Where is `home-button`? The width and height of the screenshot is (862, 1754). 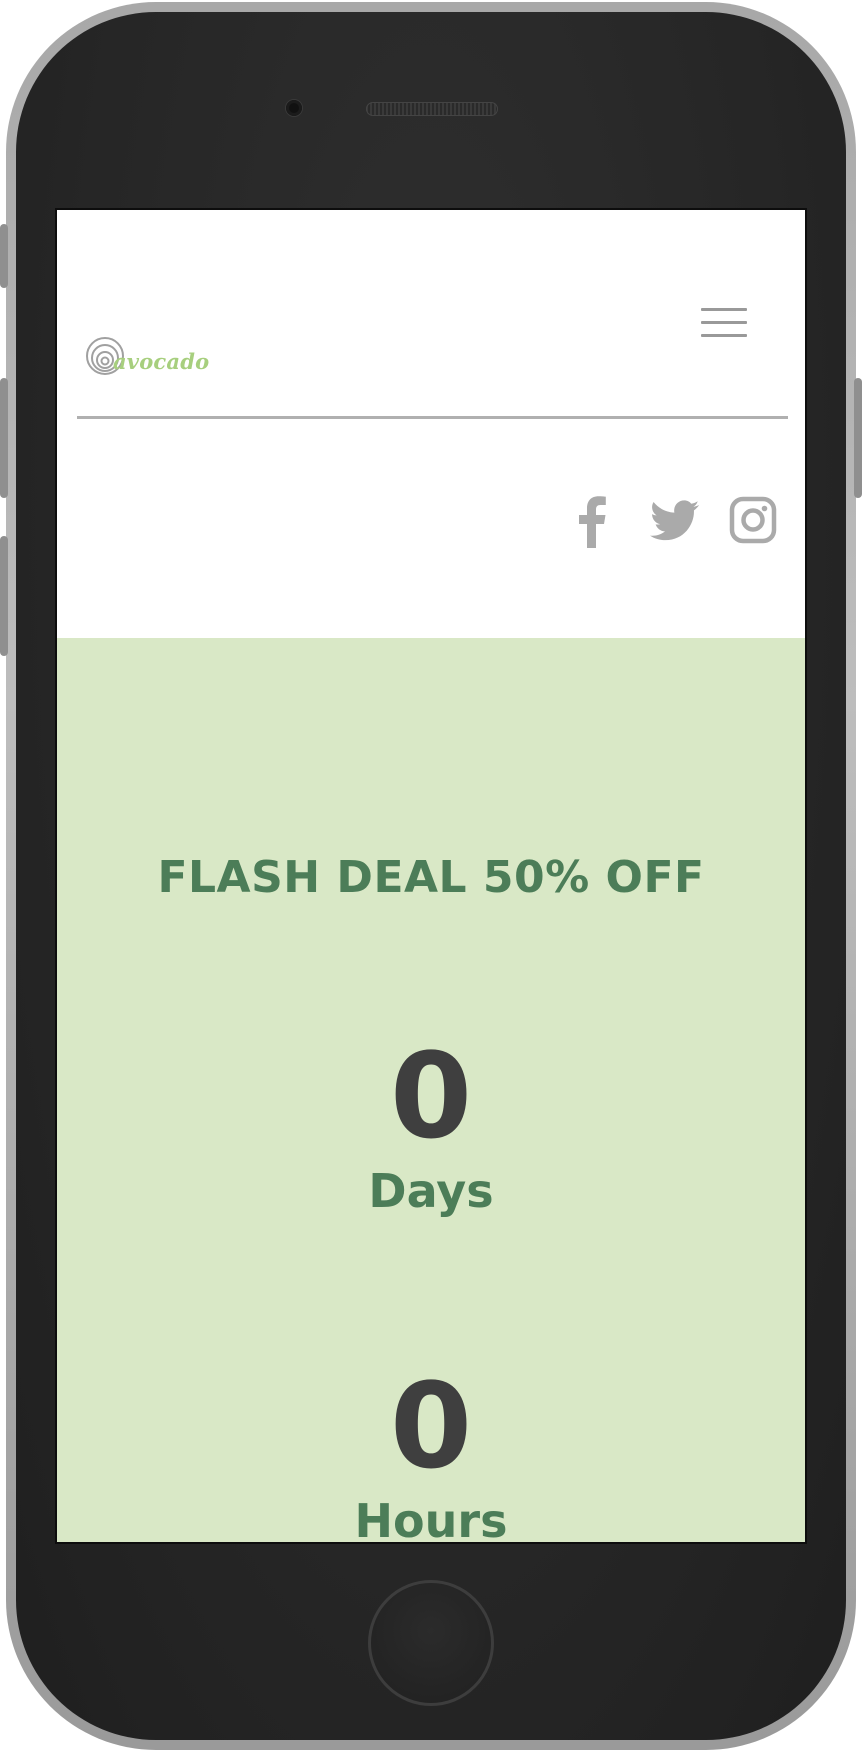 home-button is located at coordinates (431, 1643).